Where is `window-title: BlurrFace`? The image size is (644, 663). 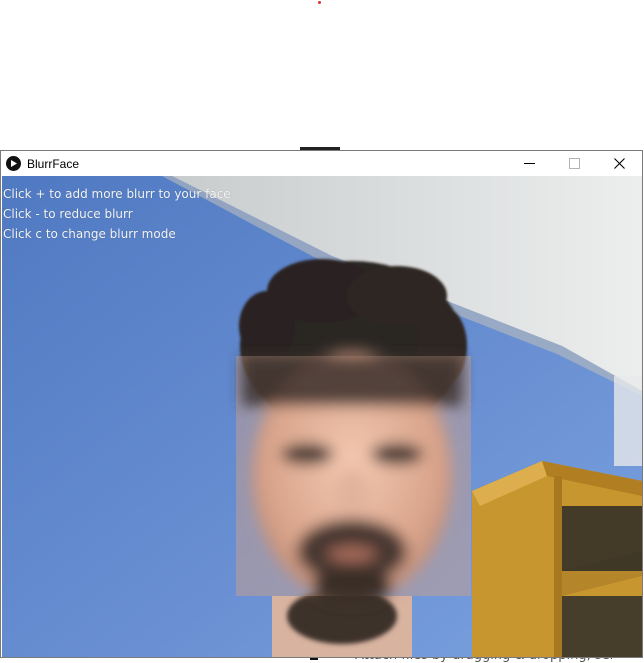
window-title: BlurrFace is located at coordinates (53, 163).